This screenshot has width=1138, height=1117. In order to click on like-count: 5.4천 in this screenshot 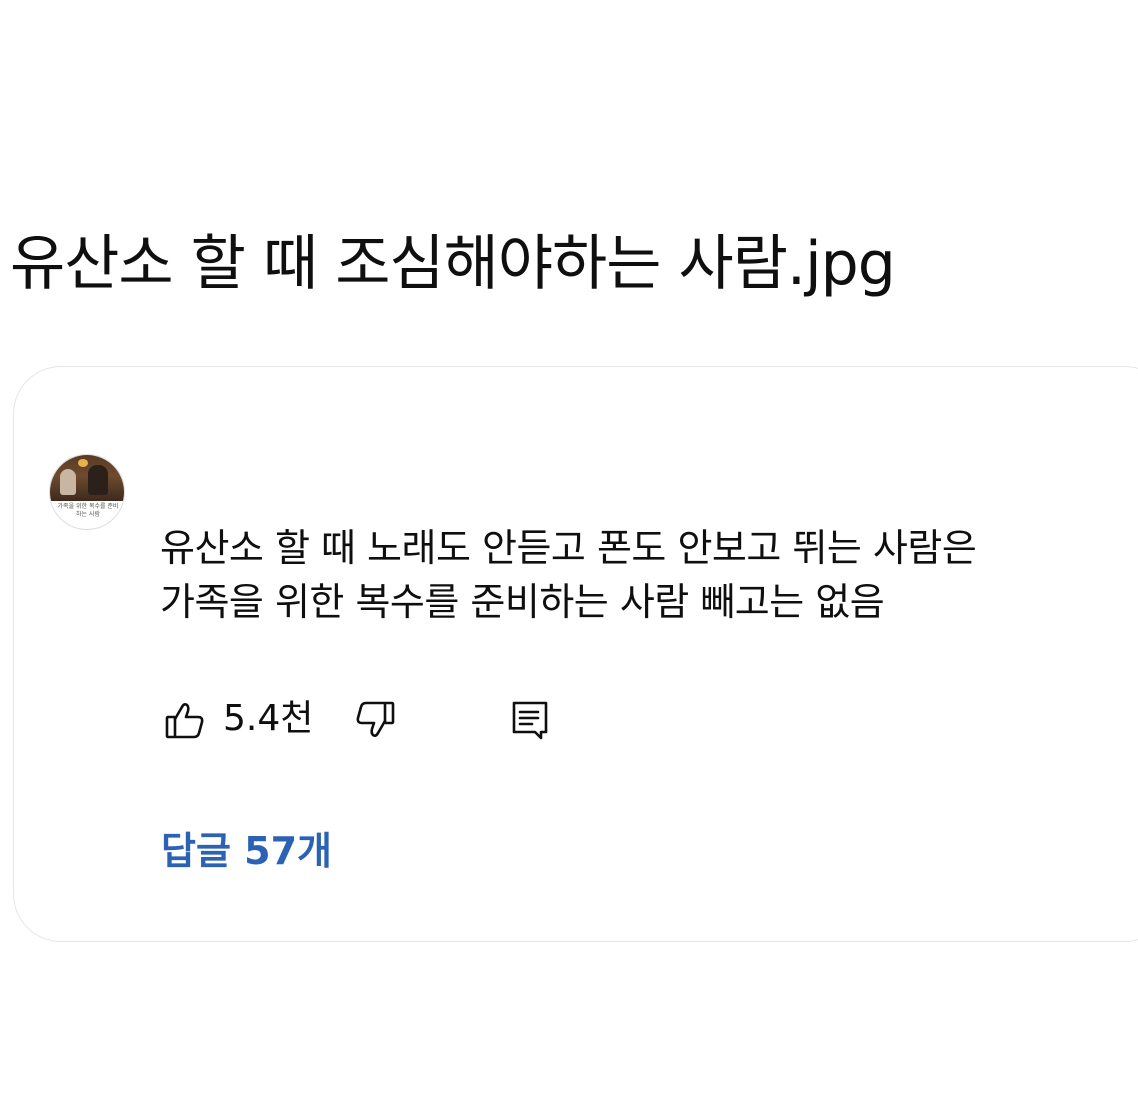, I will do `click(268, 718)`.